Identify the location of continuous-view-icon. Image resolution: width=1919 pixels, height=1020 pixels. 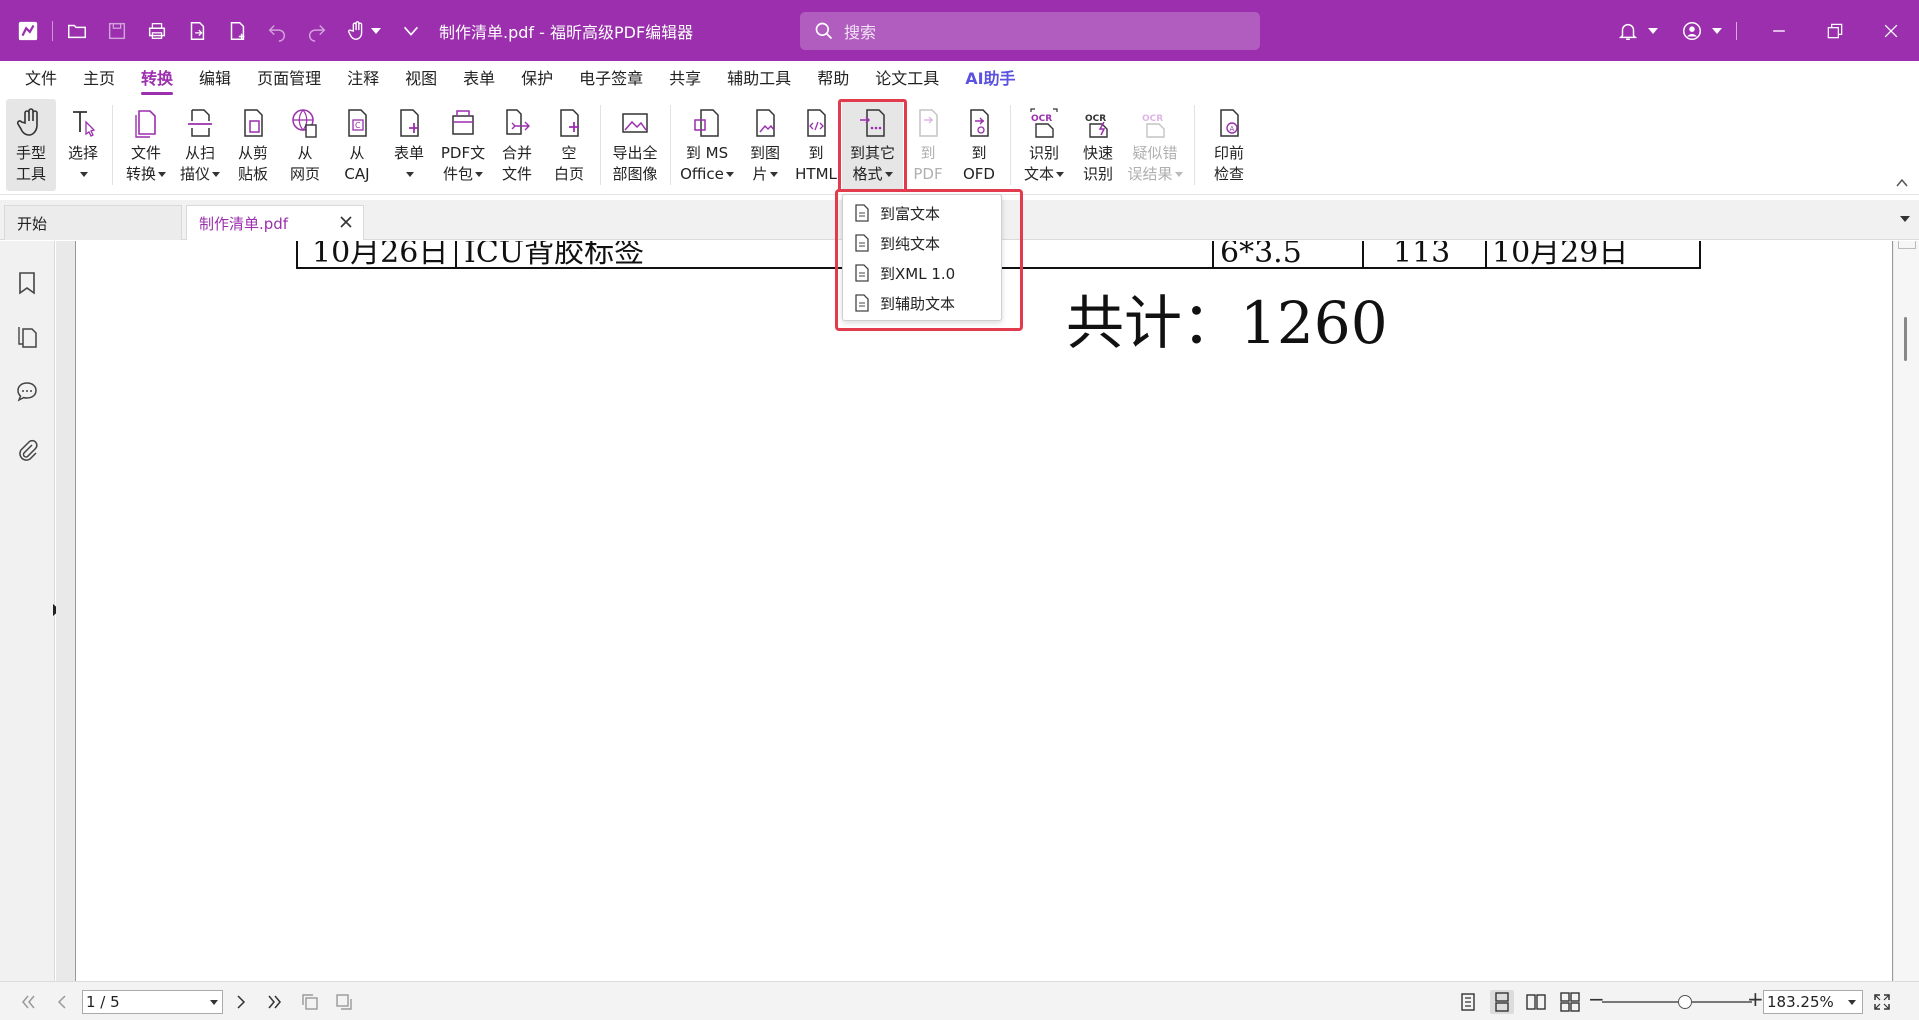
(1502, 1002).